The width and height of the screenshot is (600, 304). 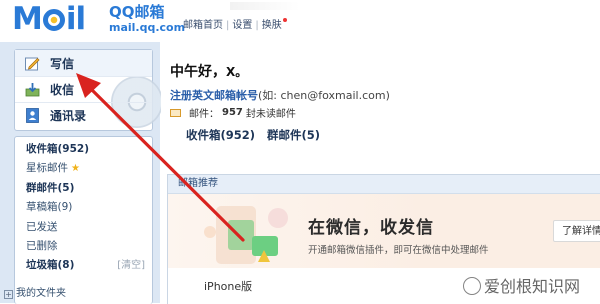 What do you see at coordinates (68, 116) in the screenshot?
I see `contacts-label: 通讯录` at bounding box center [68, 116].